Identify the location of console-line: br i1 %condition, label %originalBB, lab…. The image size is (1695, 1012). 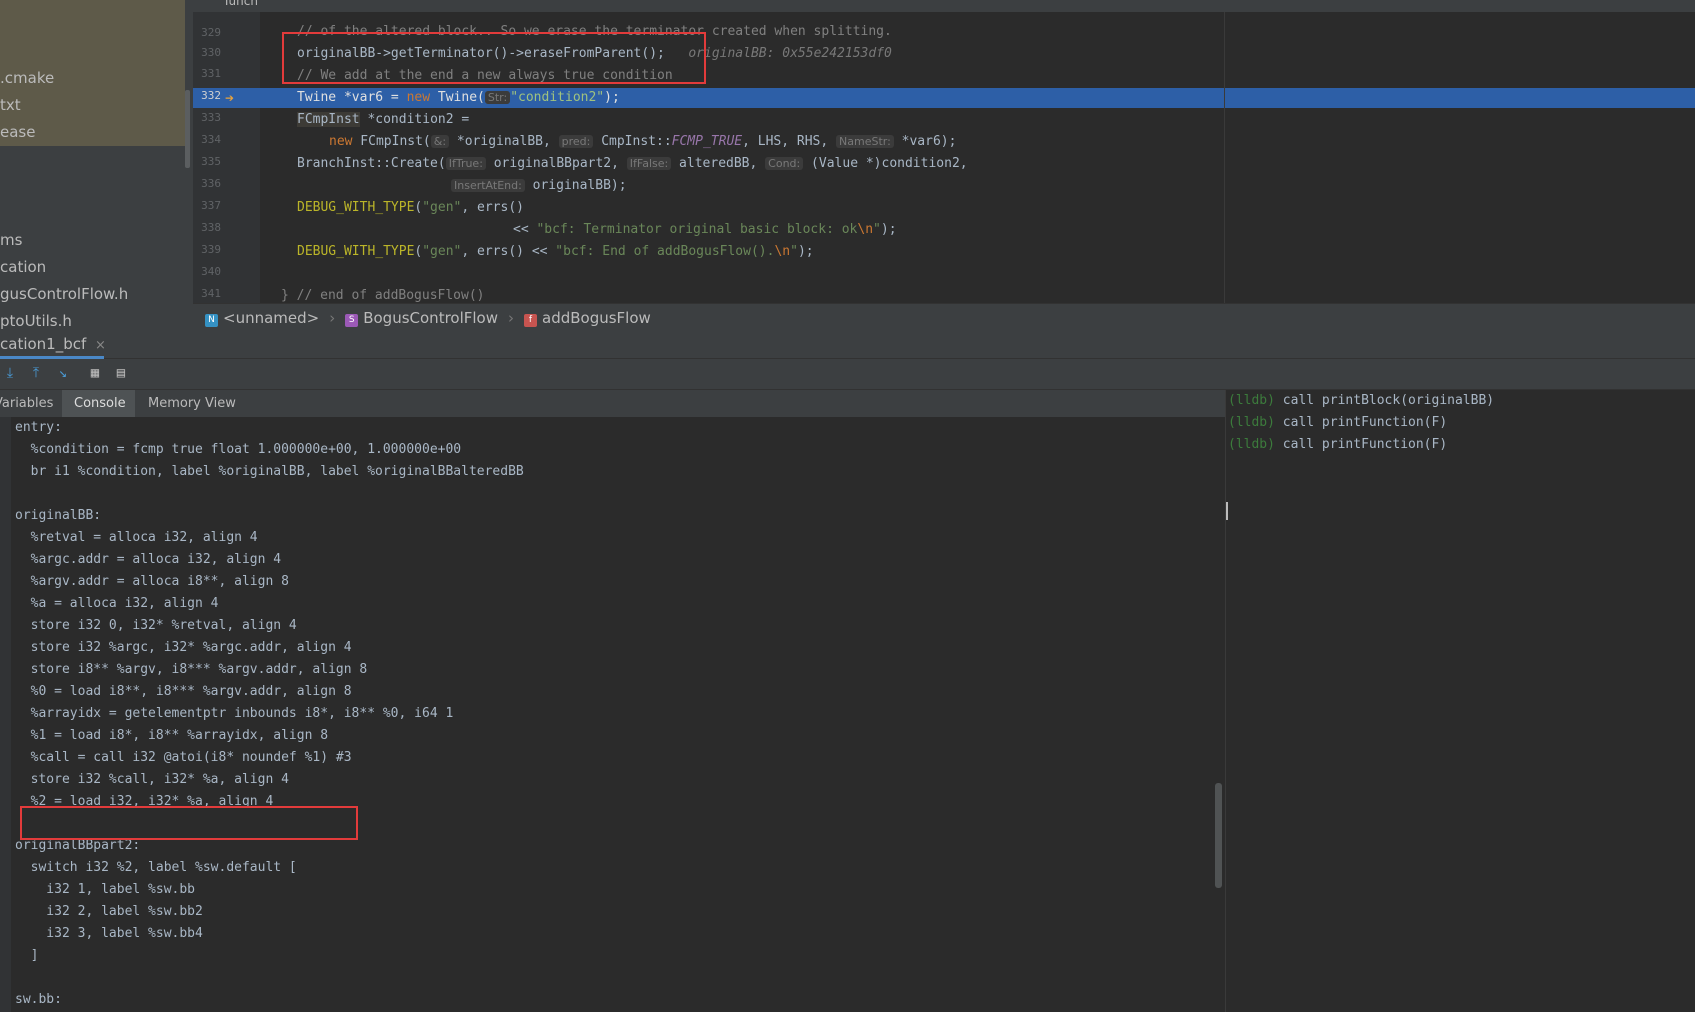
(269, 471).